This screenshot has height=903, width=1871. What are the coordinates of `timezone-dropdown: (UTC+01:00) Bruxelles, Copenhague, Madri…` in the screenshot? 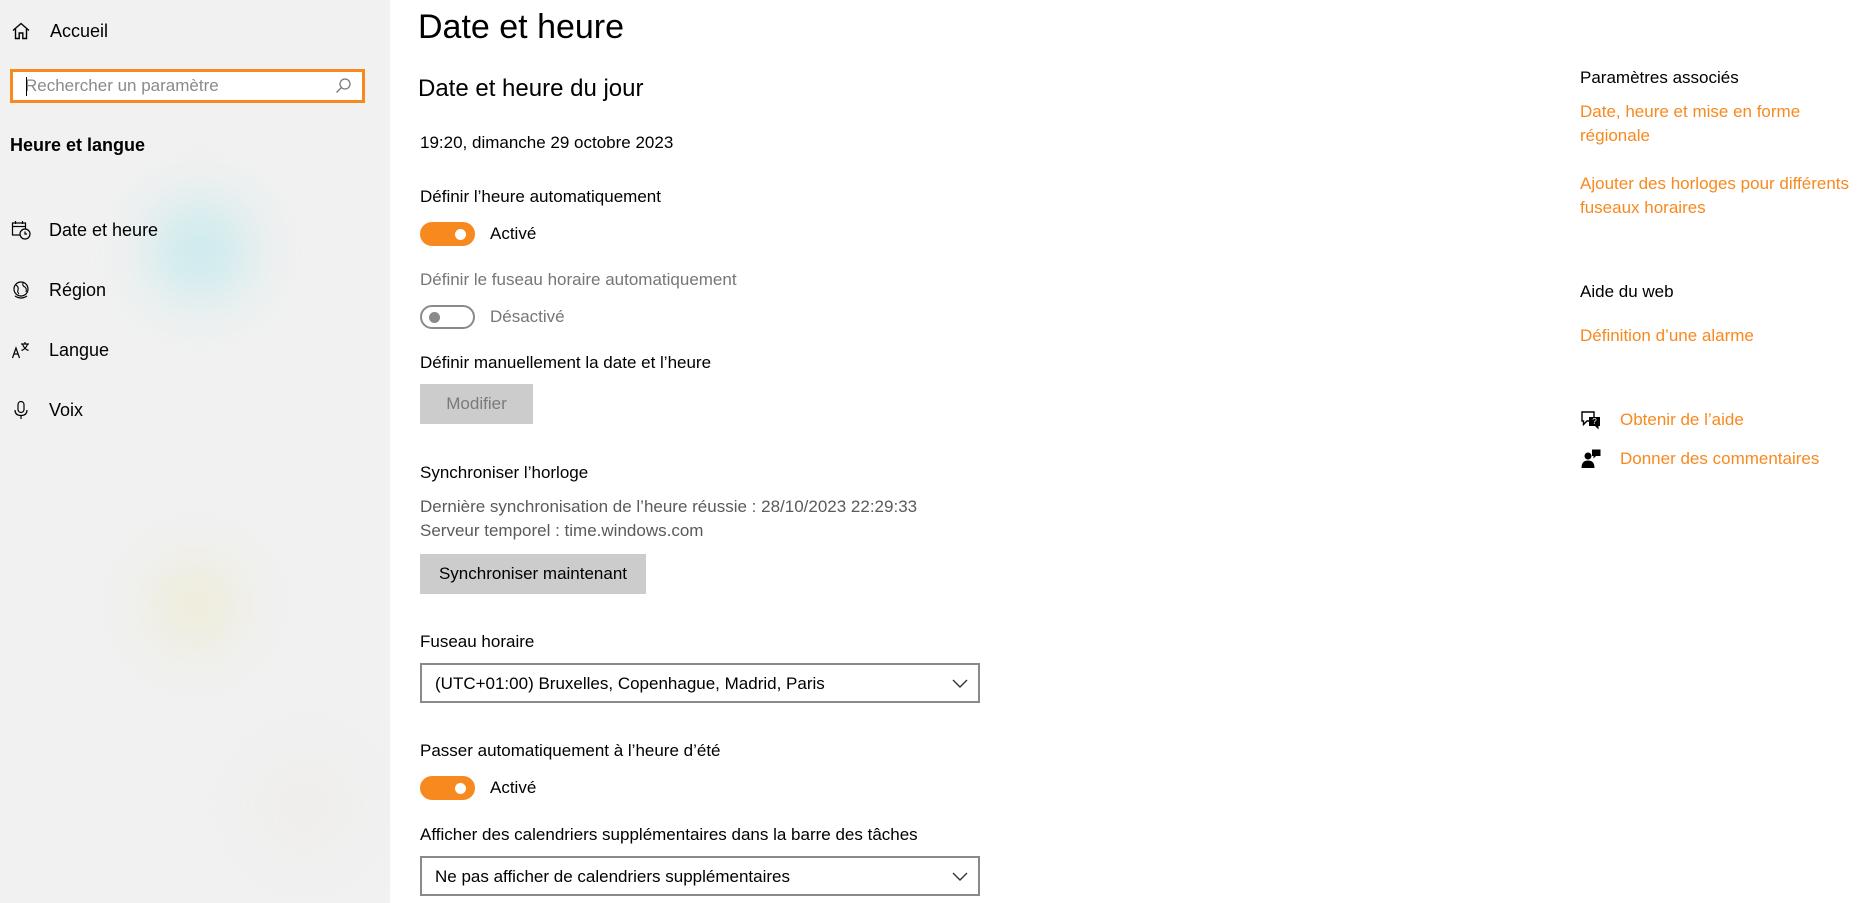 It's located at (700, 683).